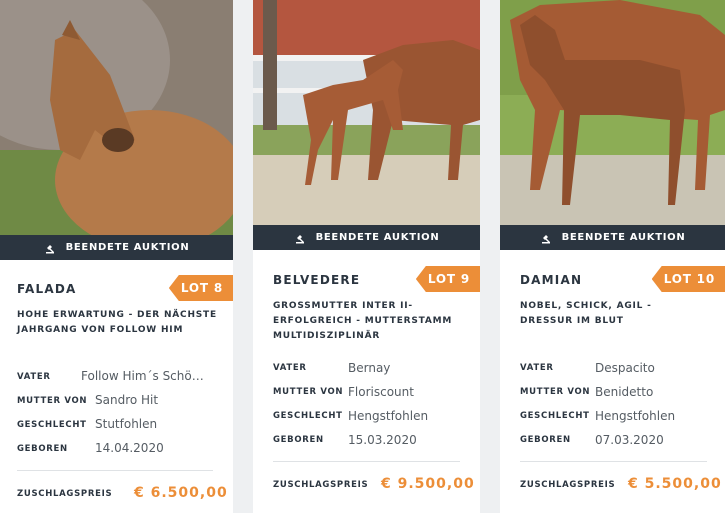  I want to click on horse-name: FALADA, so click(47, 289).